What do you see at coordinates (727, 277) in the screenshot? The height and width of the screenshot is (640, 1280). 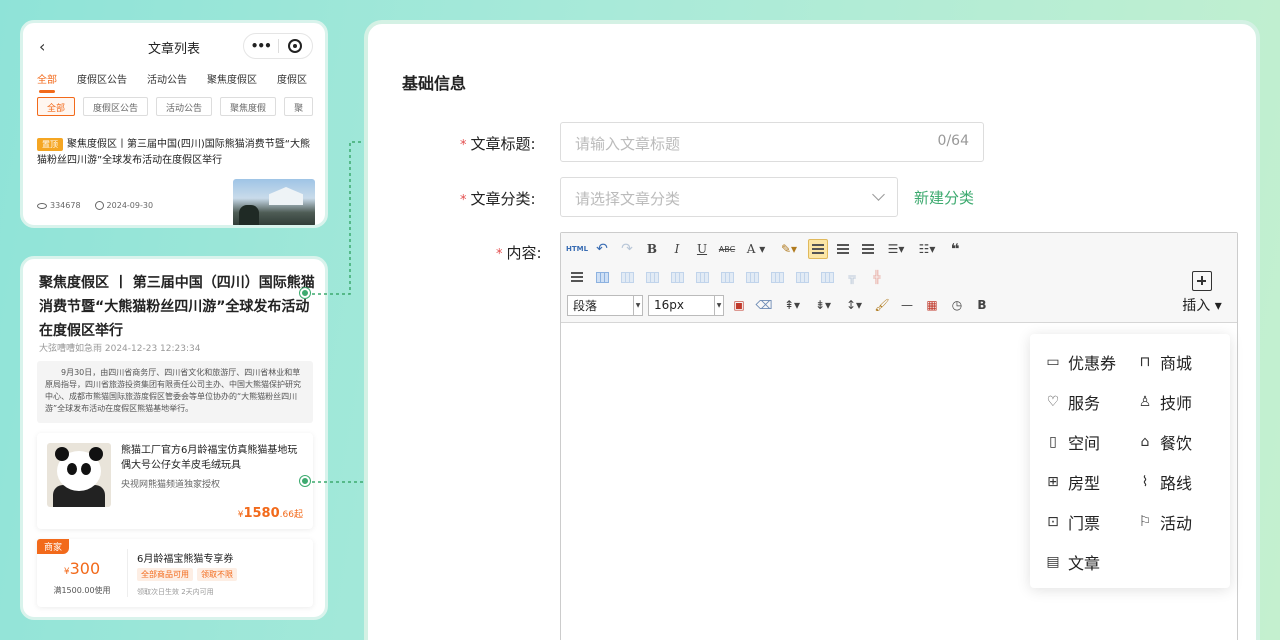 I see `delete-row-icon` at bounding box center [727, 277].